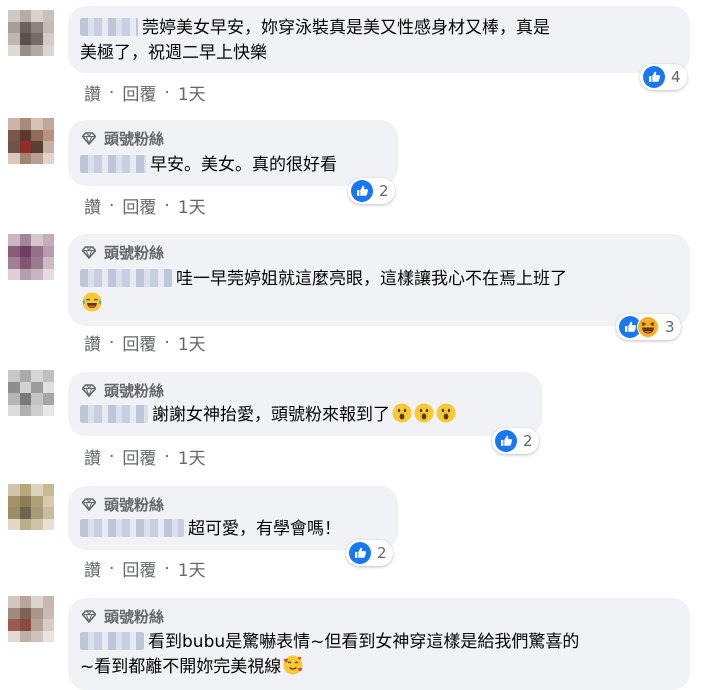 The width and height of the screenshot is (725, 690). I want to click on comment-text: 哇一早莞婷姐就這麼亮眼，這樣讓我心不在焉上班了, so click(323, 279).